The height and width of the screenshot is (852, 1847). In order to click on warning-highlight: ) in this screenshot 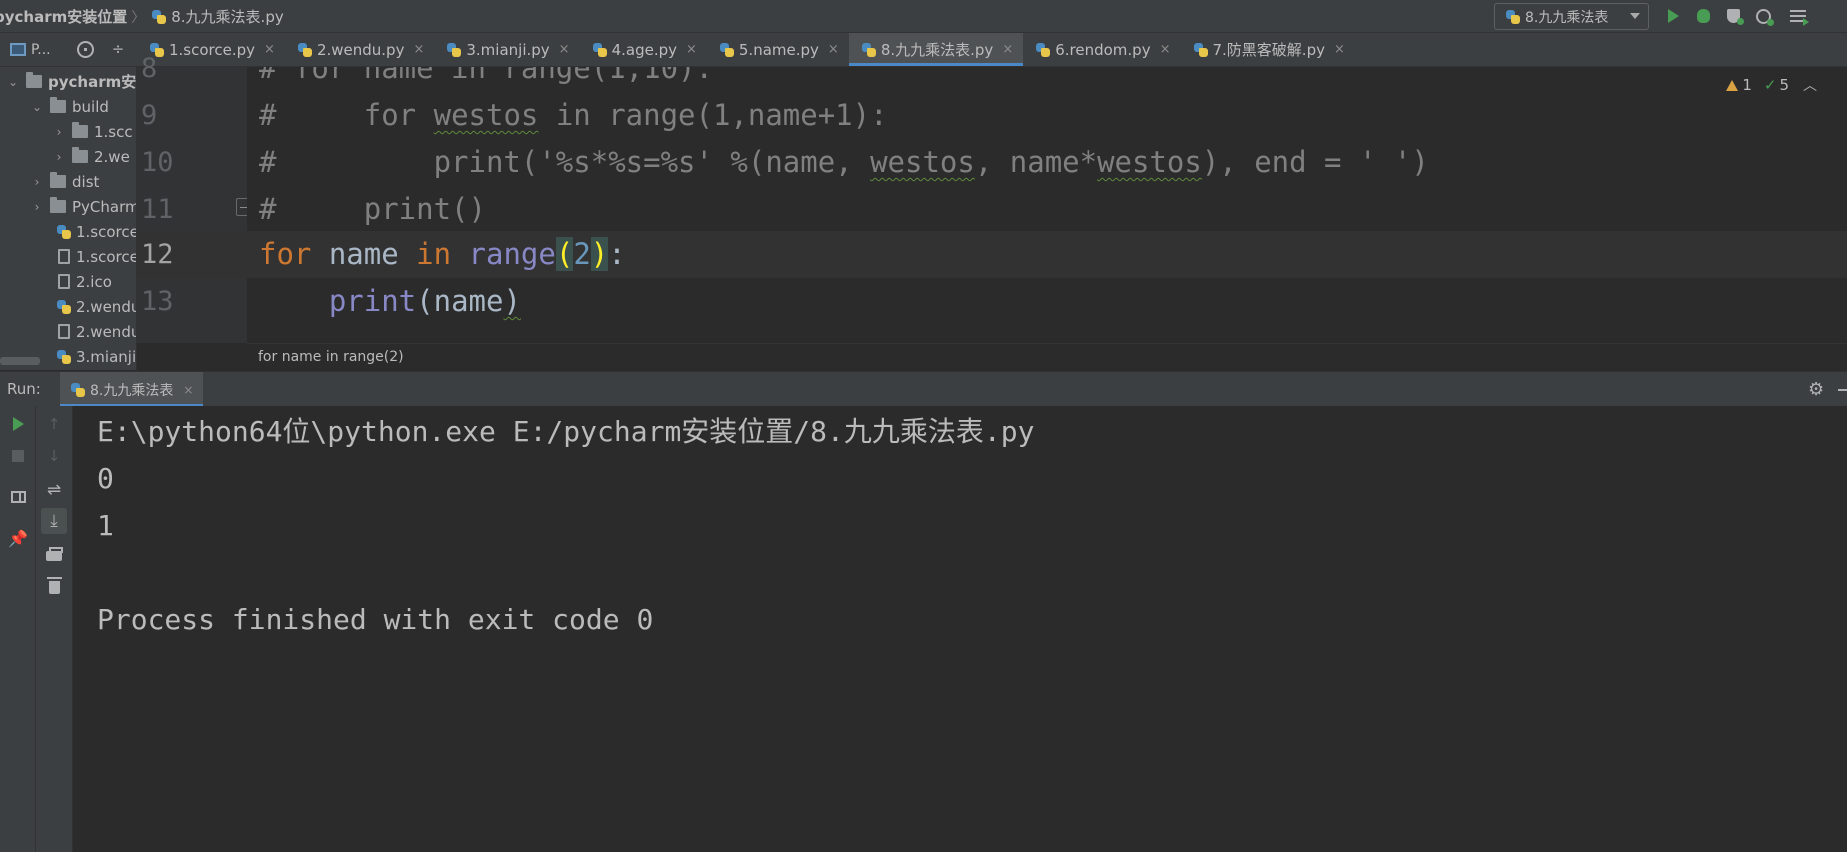, I will do `click(512, 301)`.